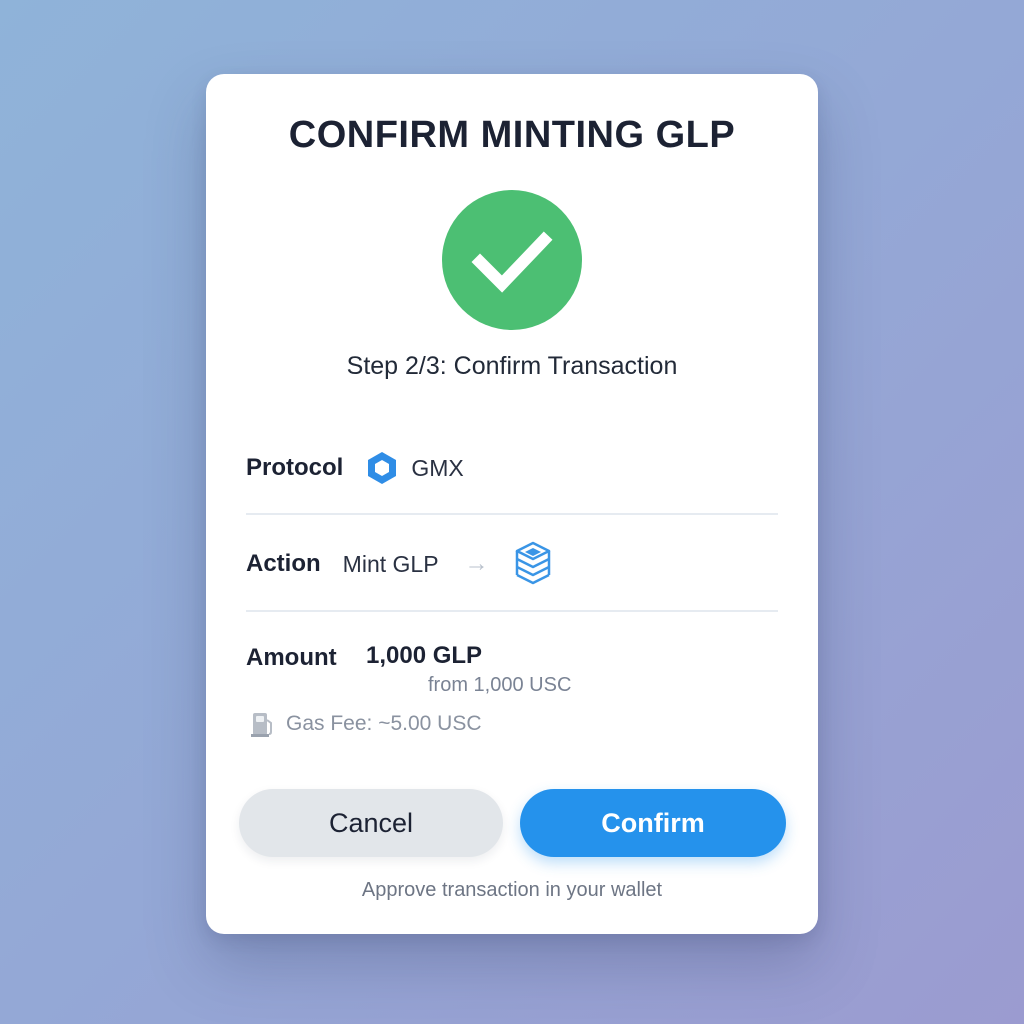 The height and width of the screenshot is (1024, 1024). What do you see at coordinates (291, 657) in the screenshot?
I see `amount-label: Amount` at bounding box center [291, 657].